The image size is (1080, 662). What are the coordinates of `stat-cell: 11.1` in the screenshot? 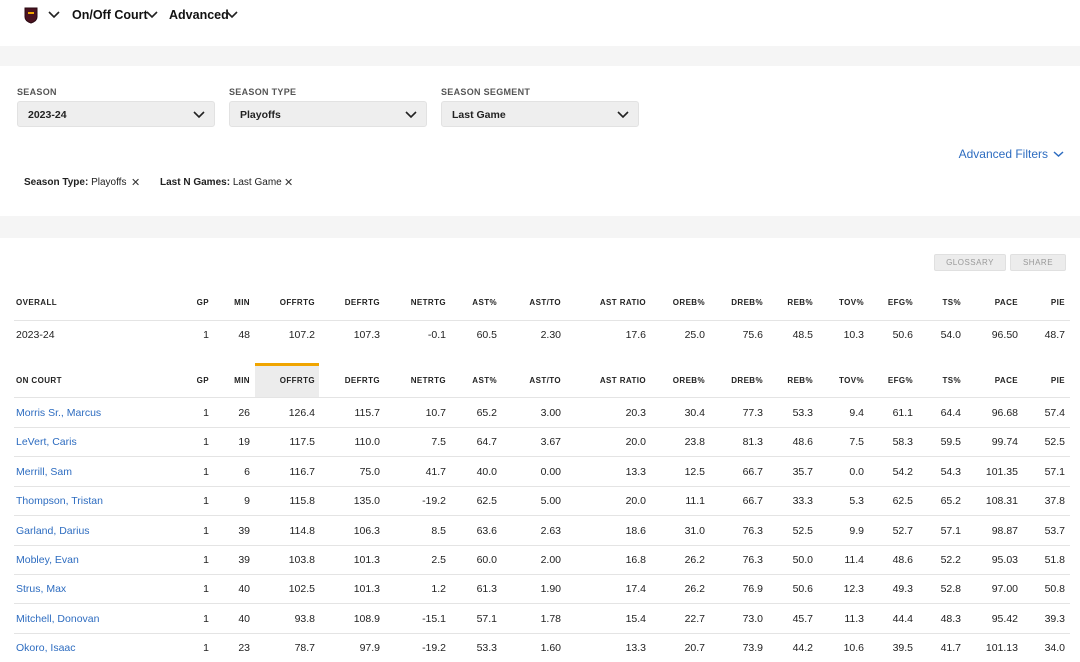 It's located at (695, 501).